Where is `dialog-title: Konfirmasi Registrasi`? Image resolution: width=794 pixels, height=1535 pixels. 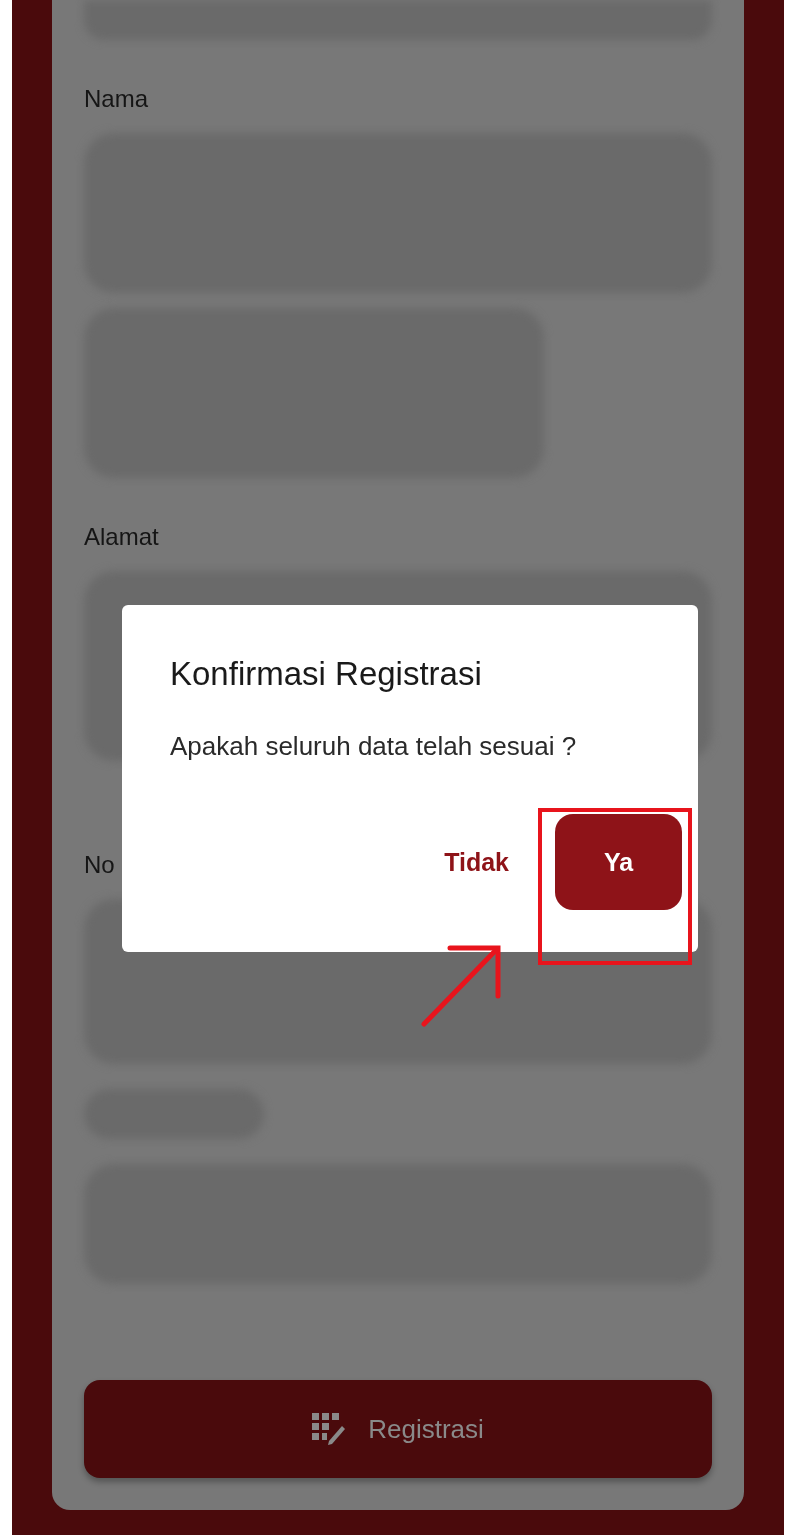
dialog-title: Konfirmasi Registrasi is located at coordinates (326, 674).